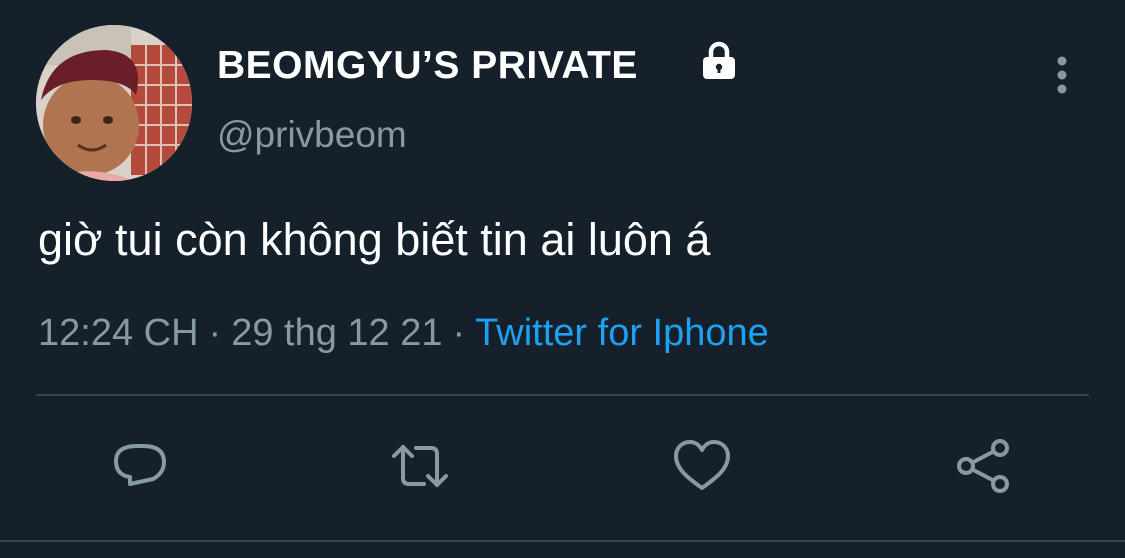 The width and height of the screenshot is (1125, 558). I want to click on heart-icon, so click(702, 465).